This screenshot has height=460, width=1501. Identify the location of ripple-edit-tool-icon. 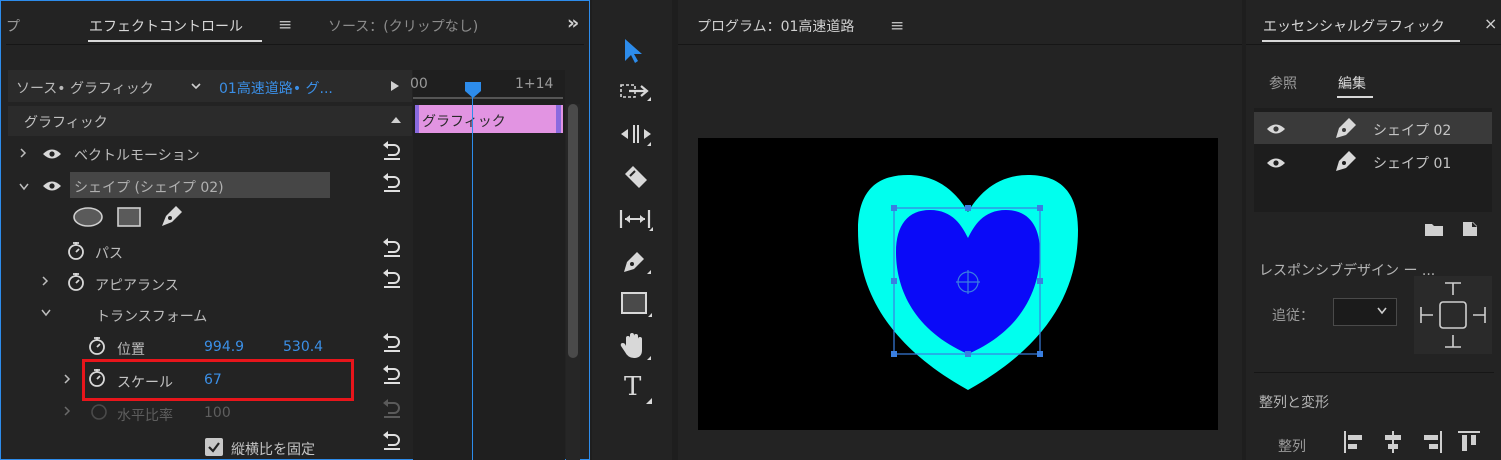
(636, 135).